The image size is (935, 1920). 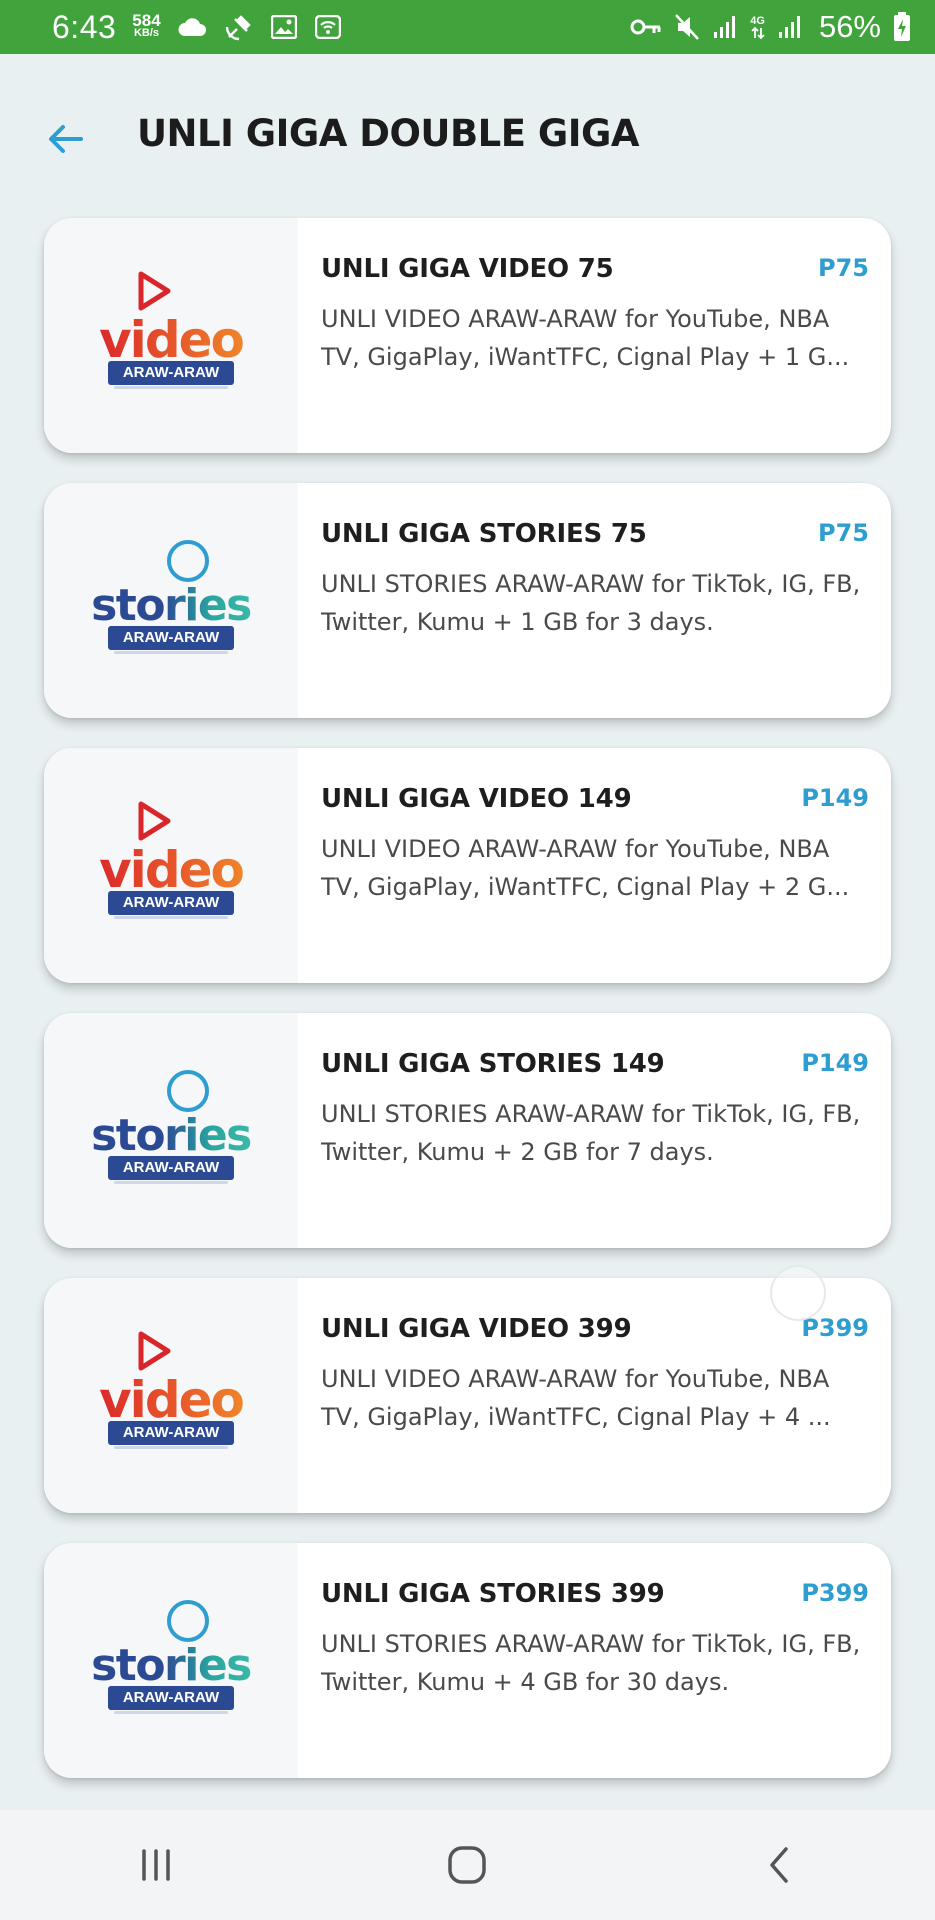 I want to click on promo-title: UNLI GIGA STORIES 149, so click(x=493, y=1064).